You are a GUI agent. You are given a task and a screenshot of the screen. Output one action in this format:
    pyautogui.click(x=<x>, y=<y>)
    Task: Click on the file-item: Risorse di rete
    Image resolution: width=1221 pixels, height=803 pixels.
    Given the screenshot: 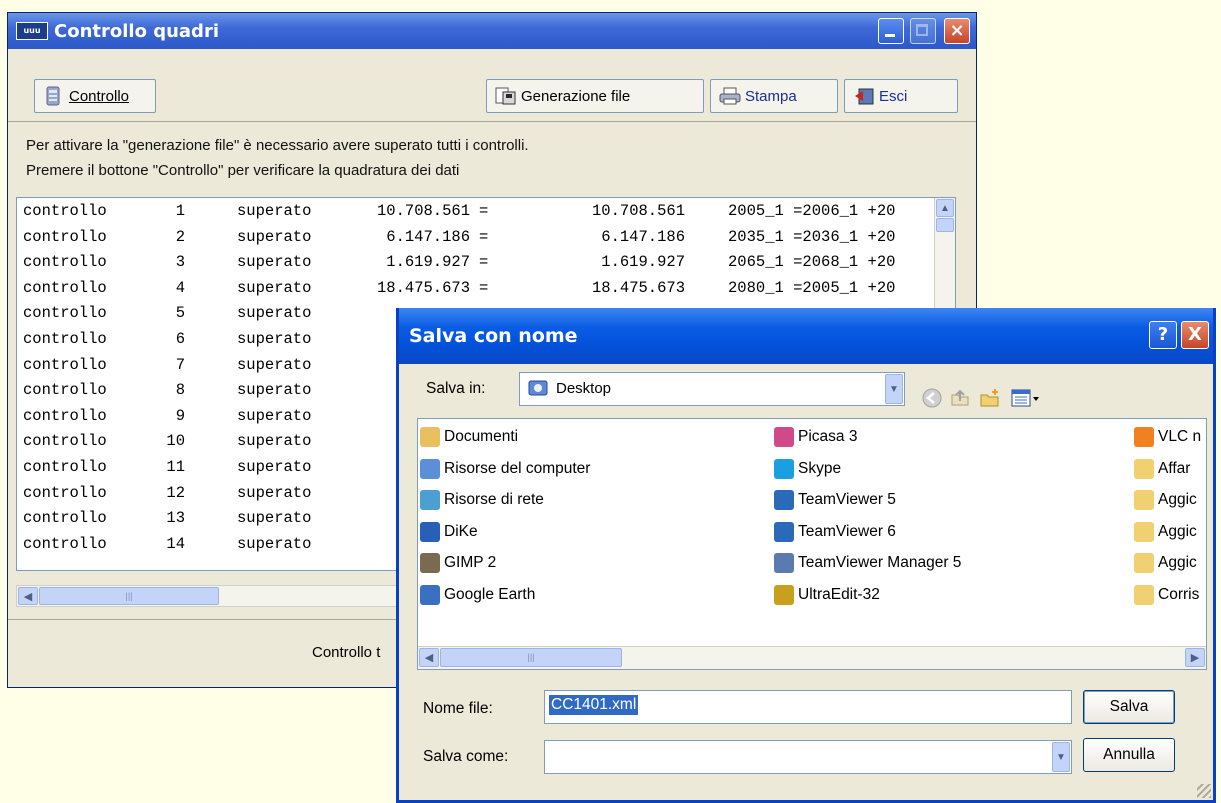 What is the action you would take?
    pyautogui.click(x=482, y=500)
    